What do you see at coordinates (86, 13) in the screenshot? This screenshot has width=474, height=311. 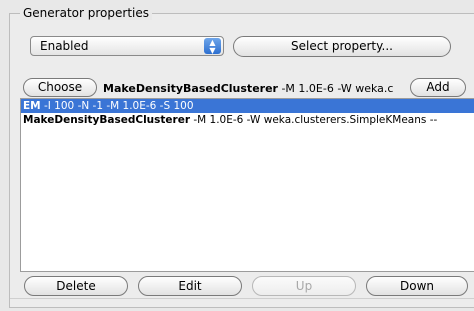 I see `group-title: Generator properties` at bounding box center [86, 13].